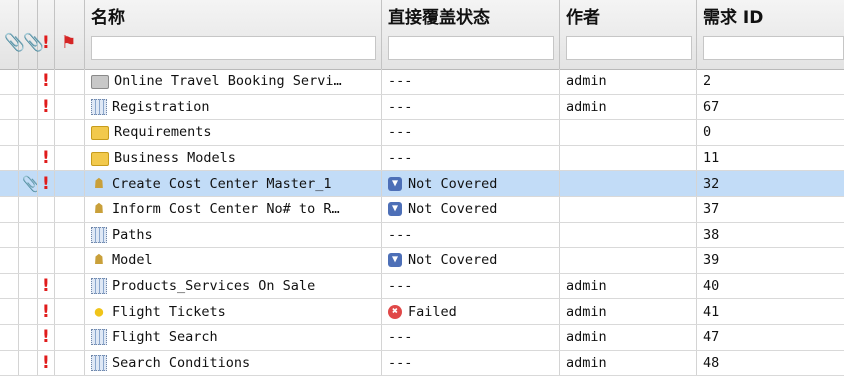 This screenshot has height=376, width=844. Describe the element at coordinates (711, 286) in the screenshot. I see `req-id-value: 40` at that location.